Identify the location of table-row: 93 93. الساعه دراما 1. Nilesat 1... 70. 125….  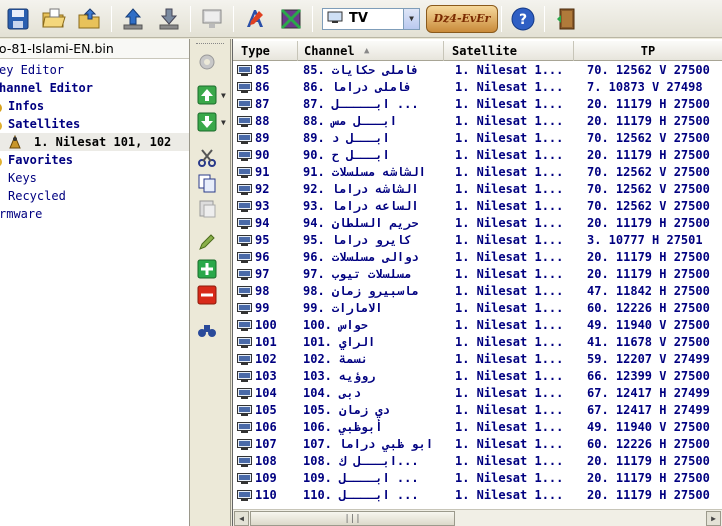
(477, 206).